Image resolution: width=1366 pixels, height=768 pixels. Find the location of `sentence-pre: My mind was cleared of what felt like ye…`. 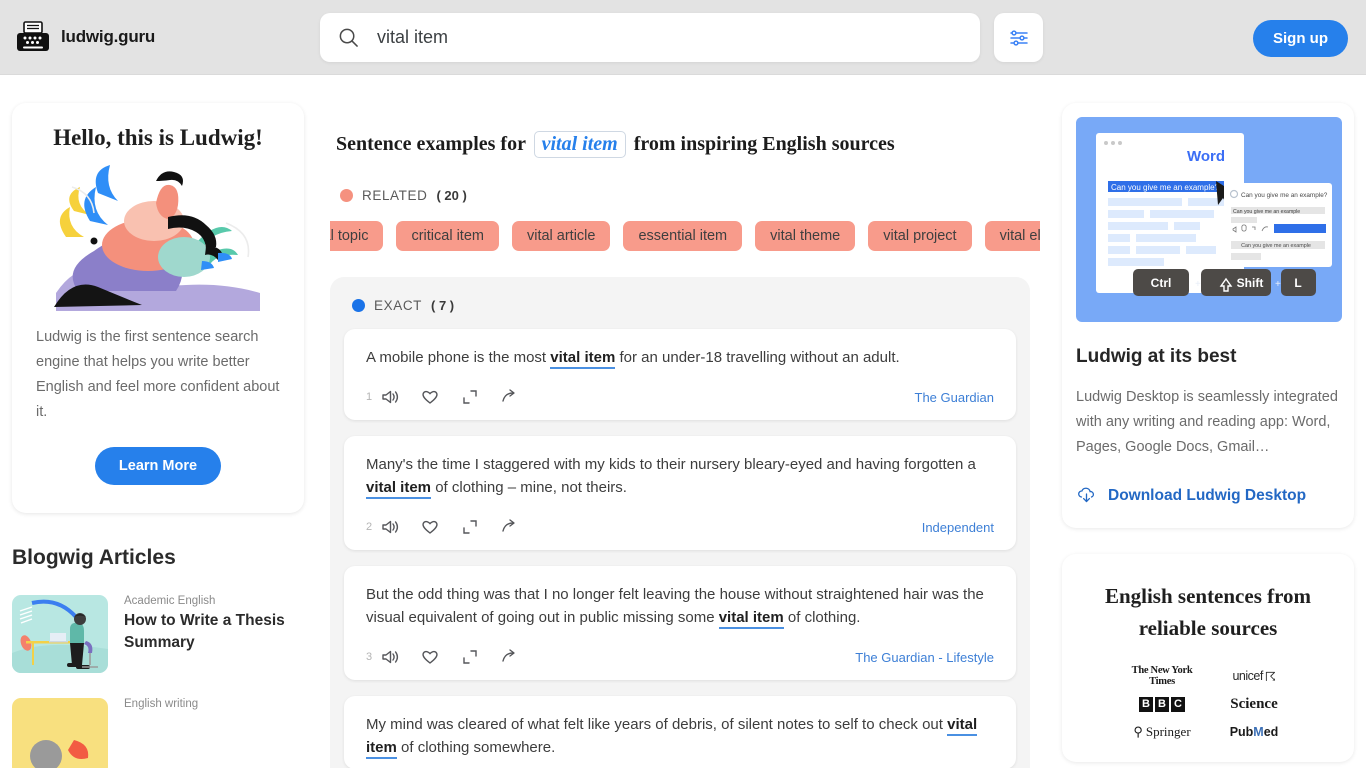

sentence-pre: My mind was cleared of what felt like ye… is located at coordinates (657, 724).